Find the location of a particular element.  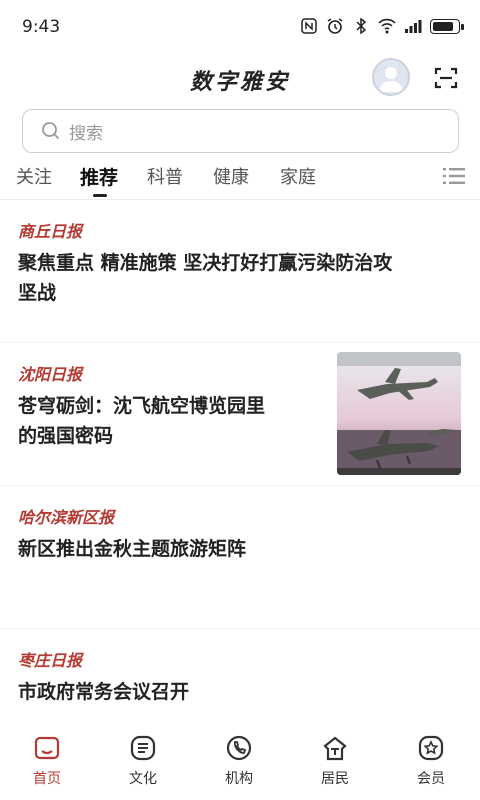

alarm-icon is located at coordinates (335, 26).